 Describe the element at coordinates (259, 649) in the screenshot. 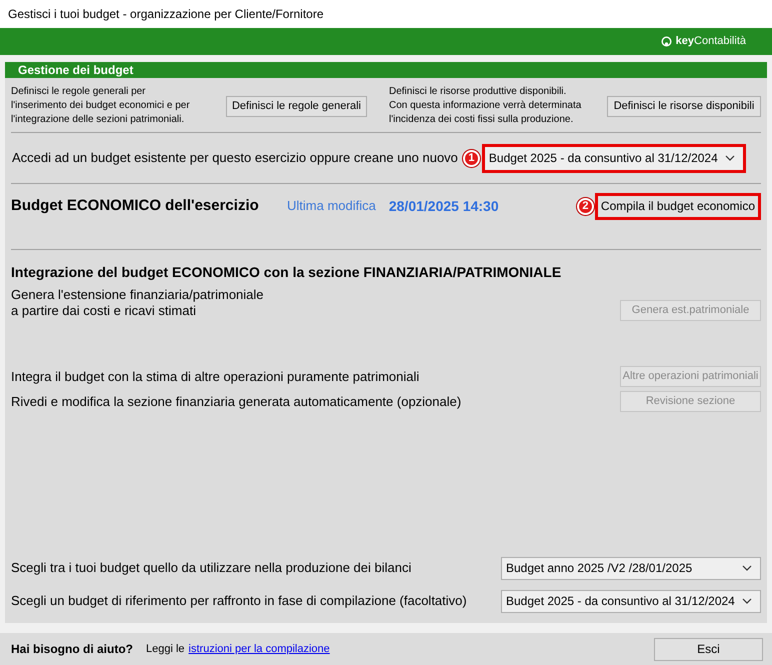

I see `instructions-link: istruzioni per la compilazione` at that location.